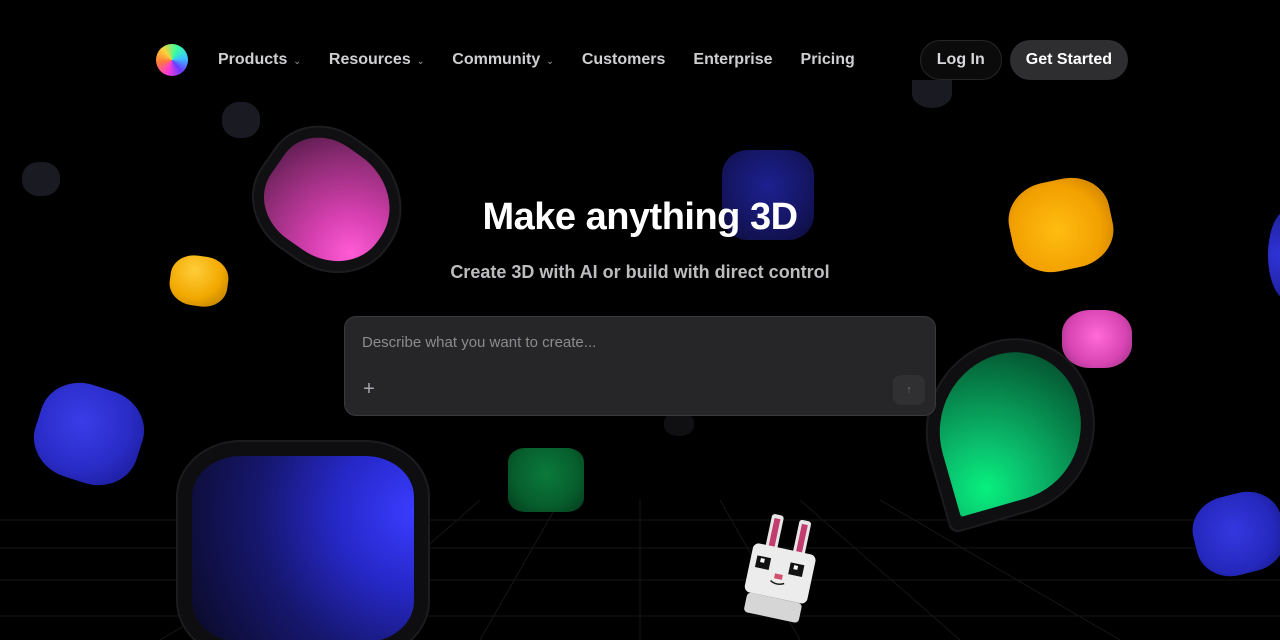  What do you see at coordinates (1068, 60) in the screenshot?
I see `get-started-button: Get Started` at bounding box center [1068, 60].